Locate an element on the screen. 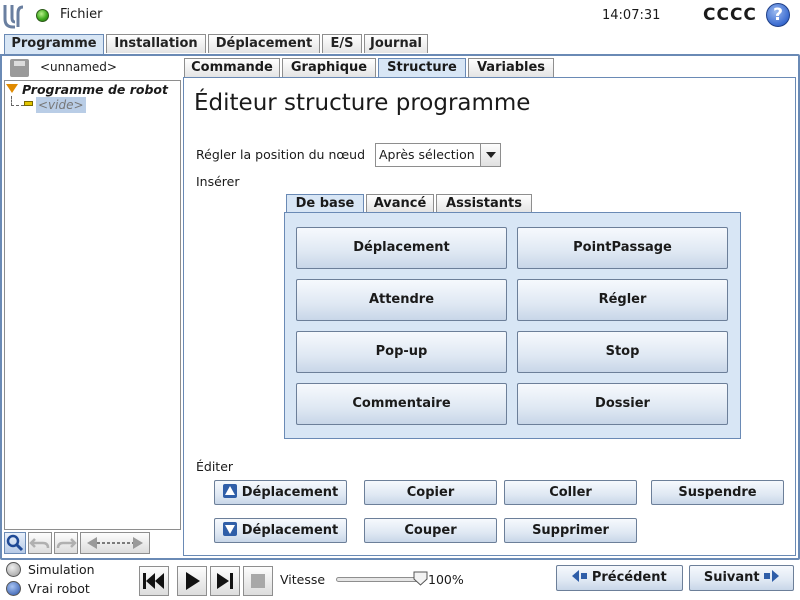 This screenshot has height=600, width=800. speed-value: 100% is located at coordinates (446, 579).